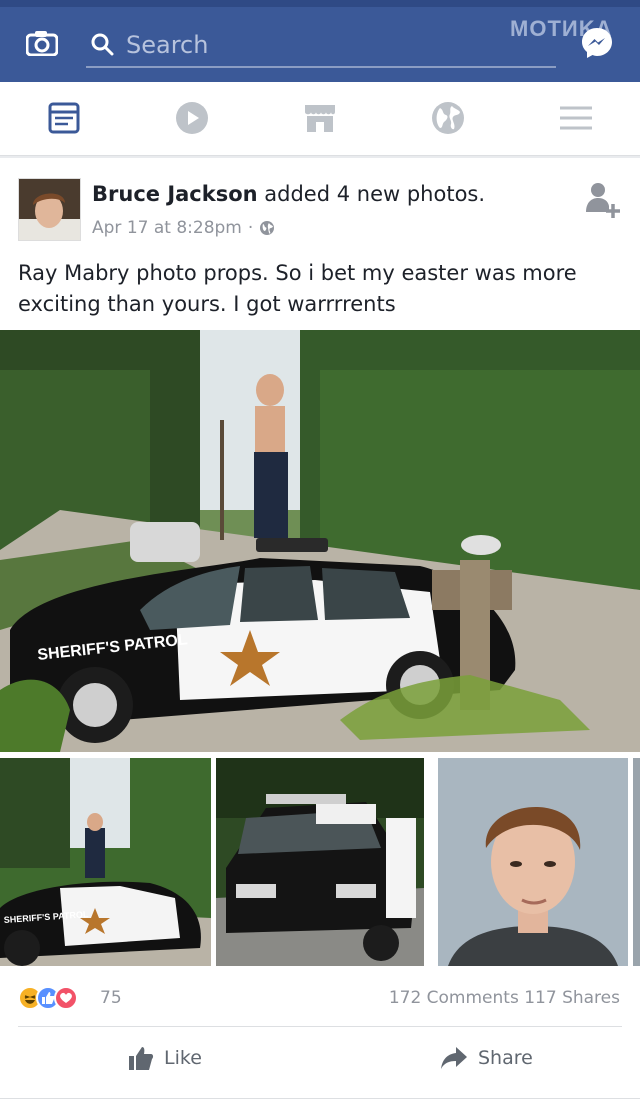 The width and height of the screenshot is (640, 1107). I want to click on like-button: Like, so click(165, 1058).